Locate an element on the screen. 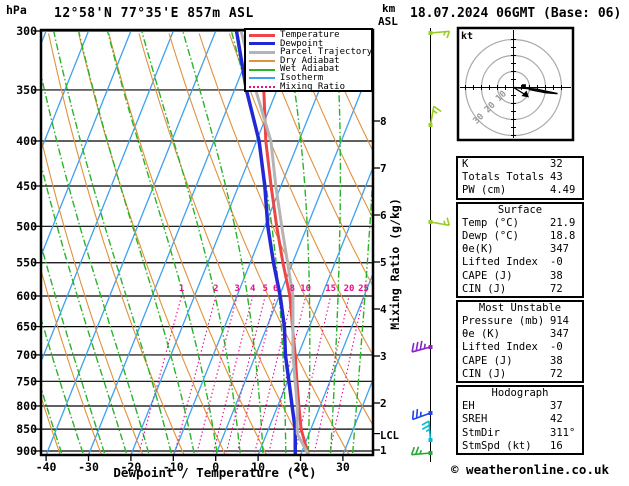  stat-label: θe(K) is located at coordinates (478, 249).